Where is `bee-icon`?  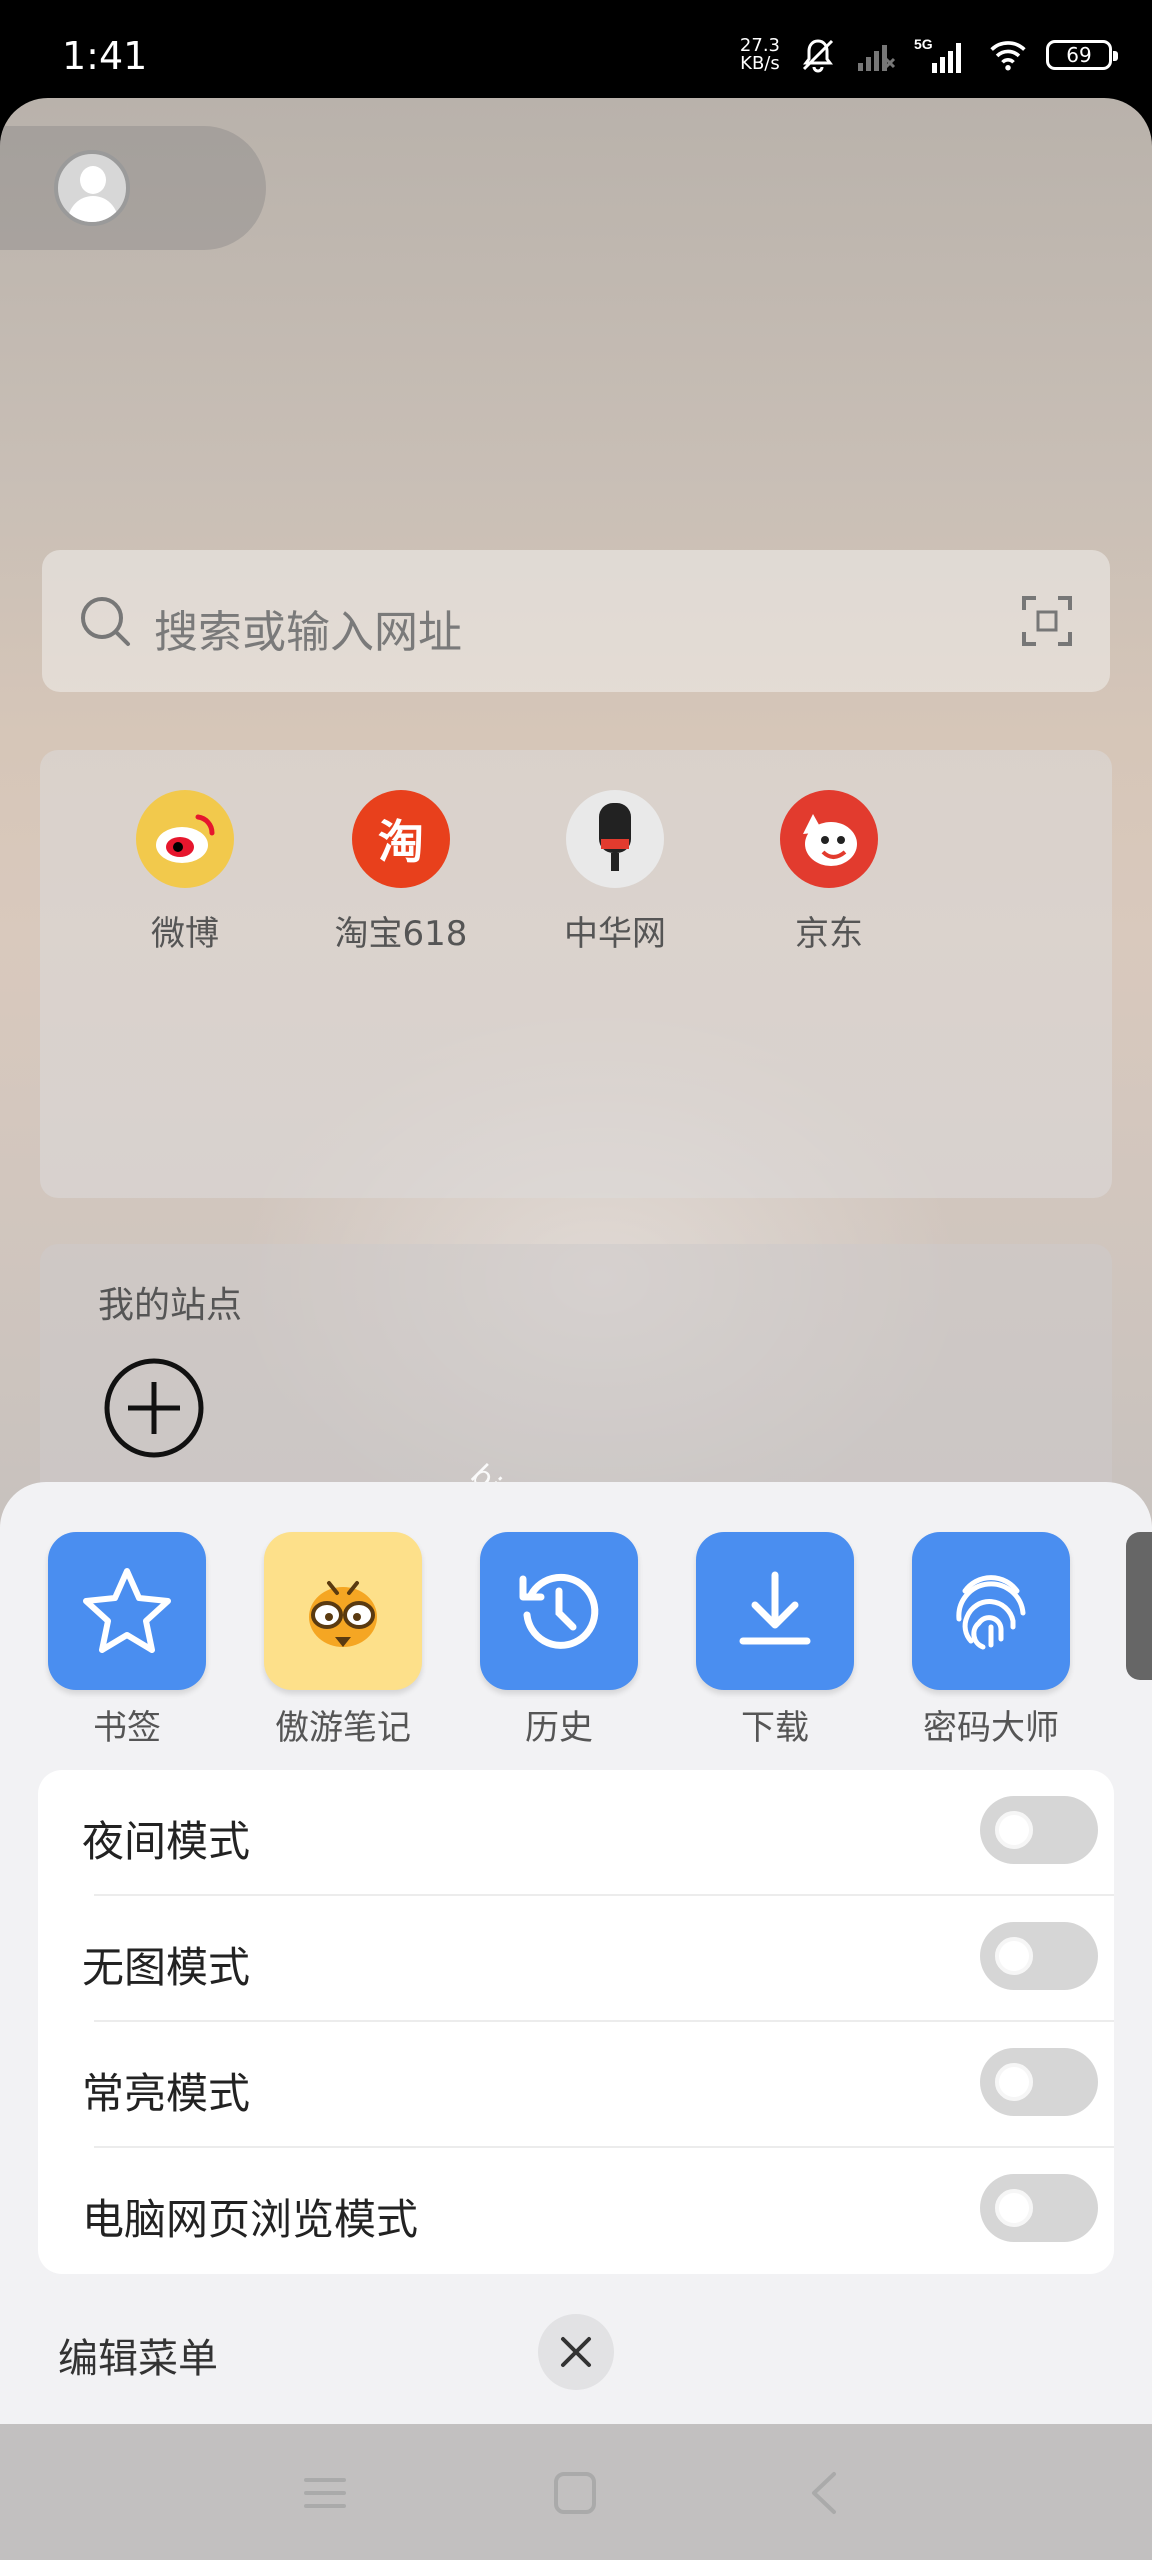 bee-icon is located at coordinates (343, 1611).